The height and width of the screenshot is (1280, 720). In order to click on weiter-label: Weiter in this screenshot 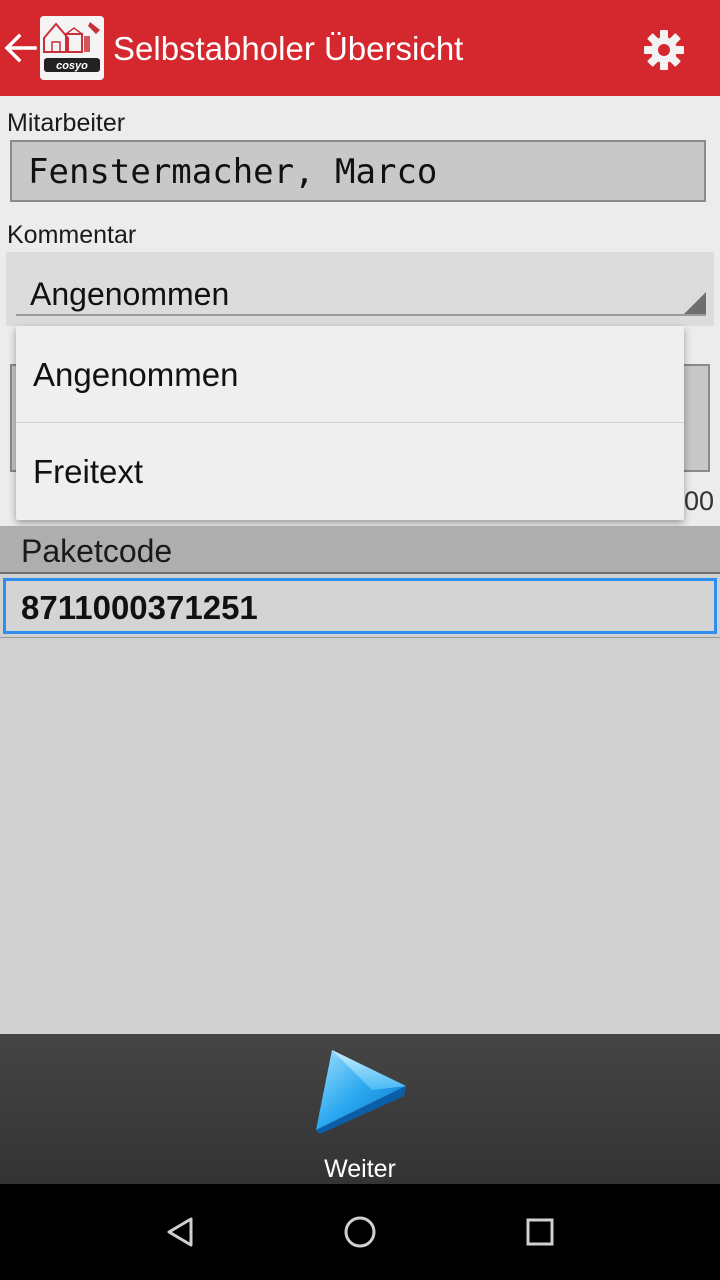, I will do `click(360, 1169)`.